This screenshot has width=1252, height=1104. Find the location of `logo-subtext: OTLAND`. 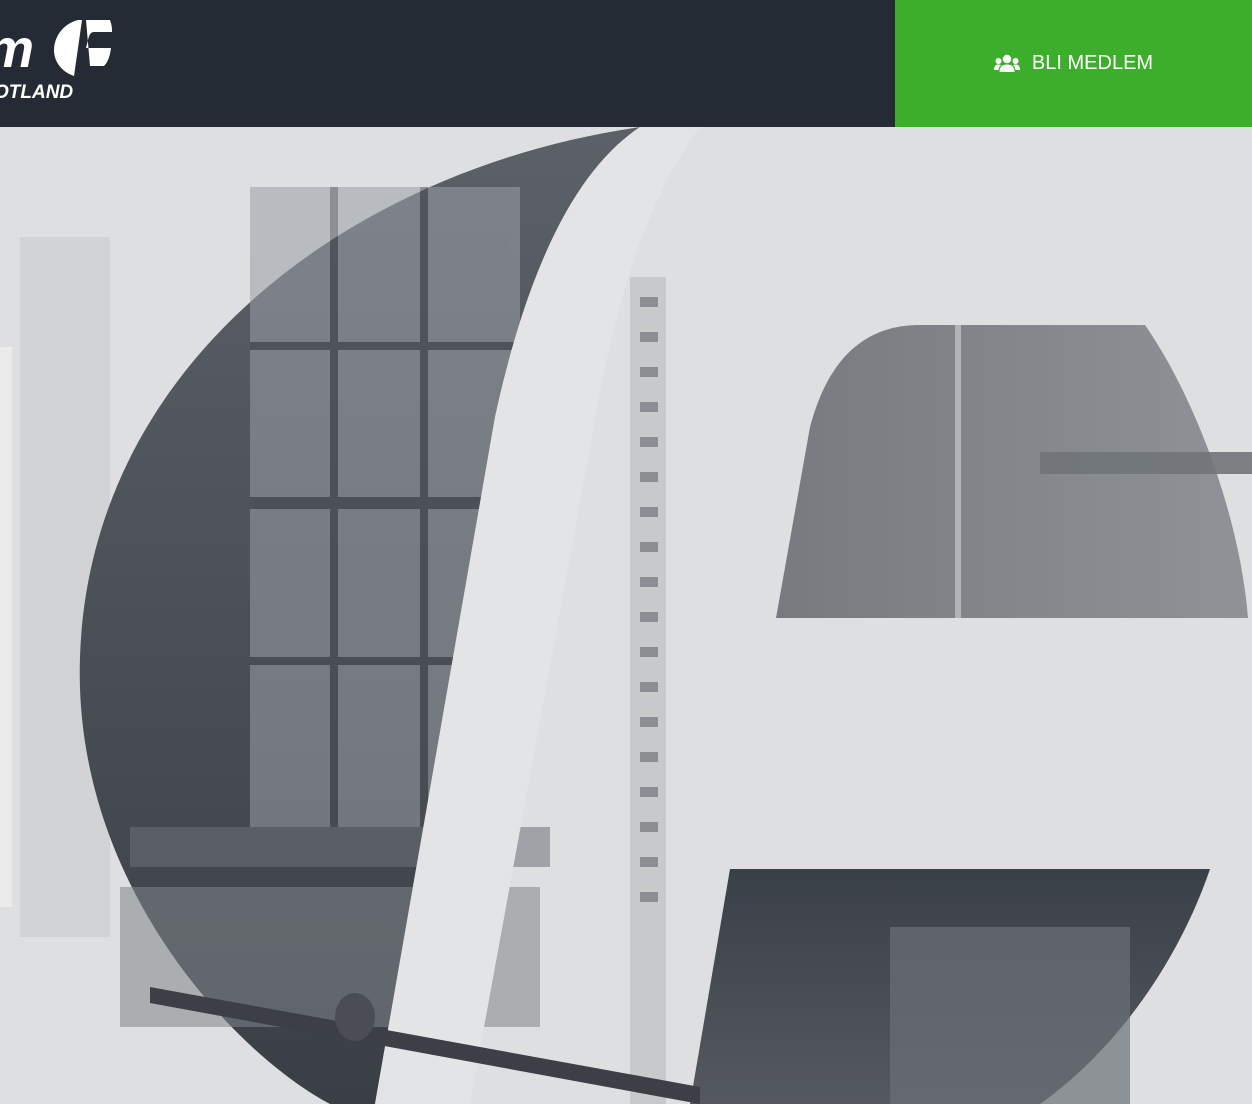

logo-subtext: OTLAND is located at coordinates (37, 92).